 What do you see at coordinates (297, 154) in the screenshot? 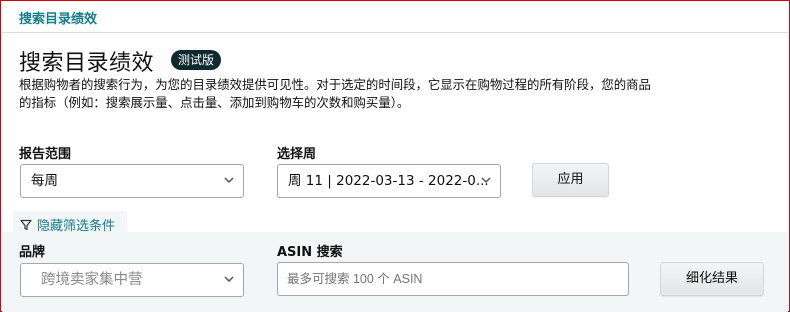
I see `select-week-label: 选择周` at bounding box center [297, 154].